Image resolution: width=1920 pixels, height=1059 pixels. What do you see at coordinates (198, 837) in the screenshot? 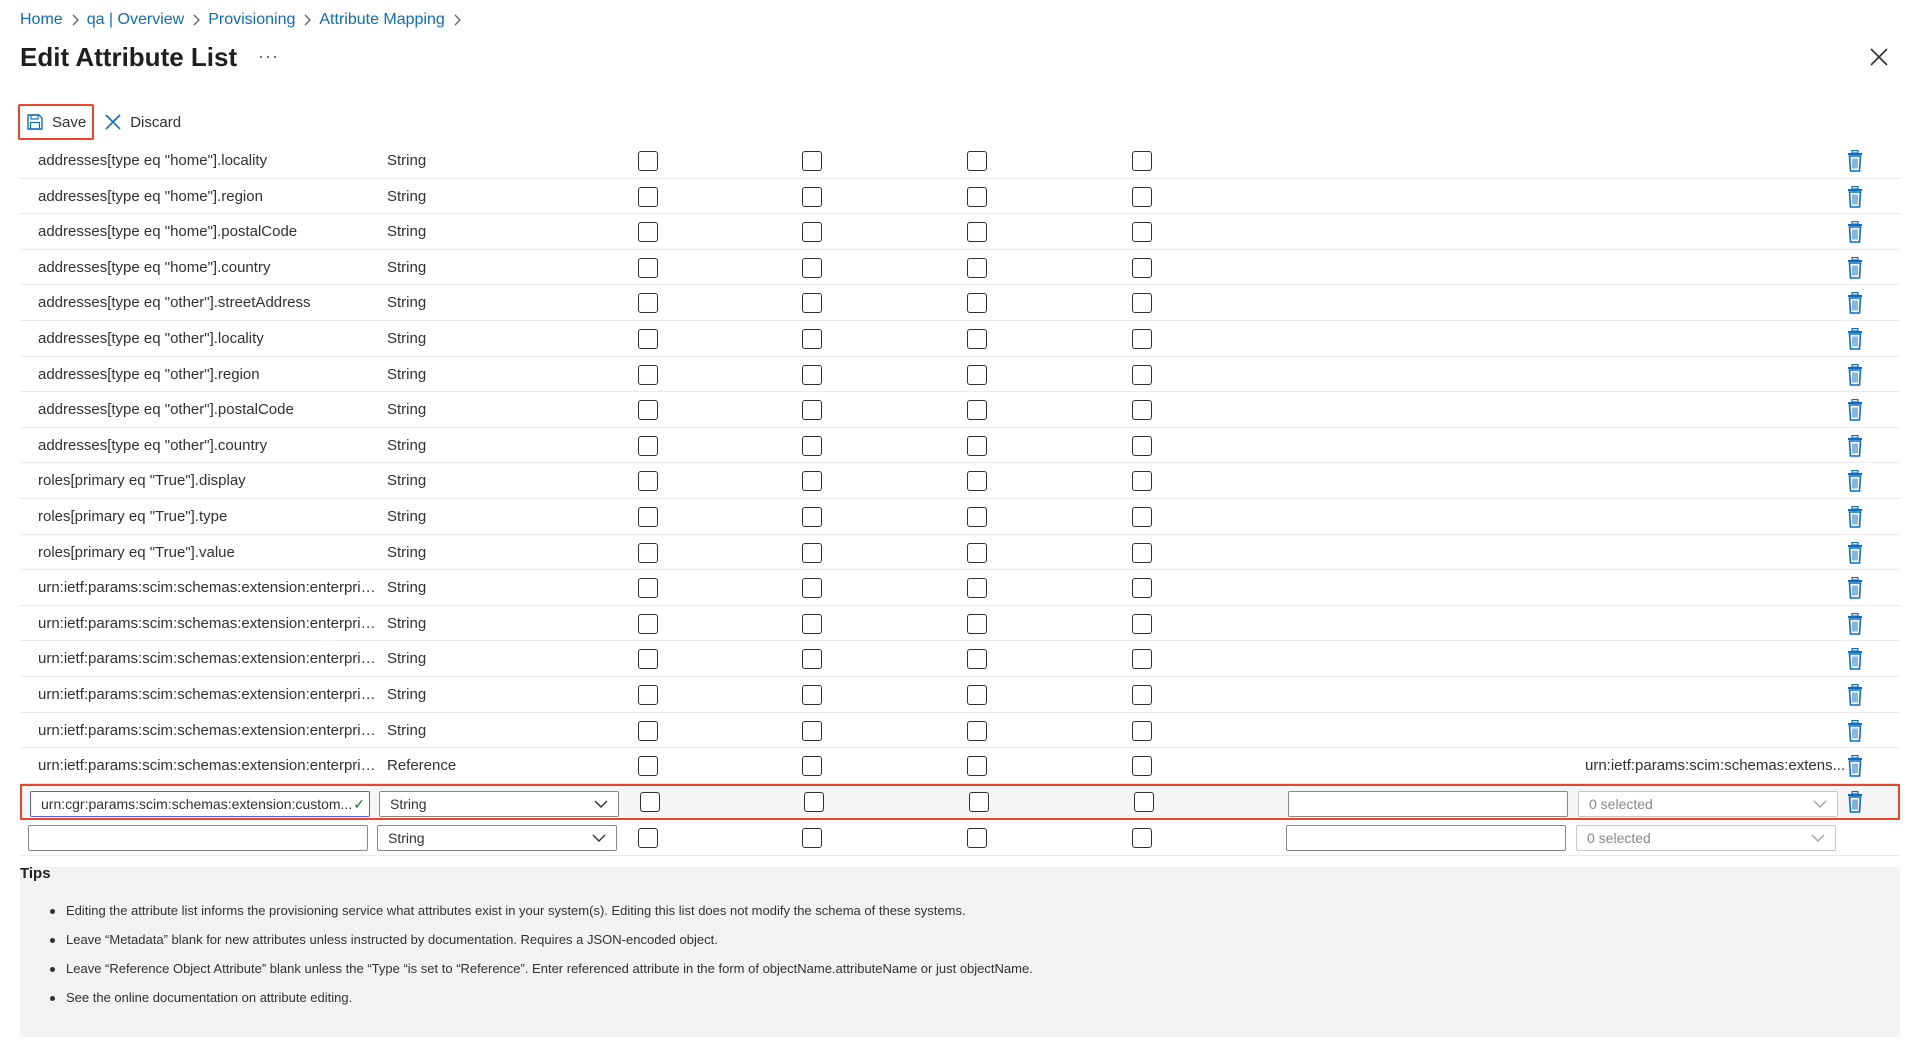
I see `new-attribute-name-input` at bounding box center [198, 837].